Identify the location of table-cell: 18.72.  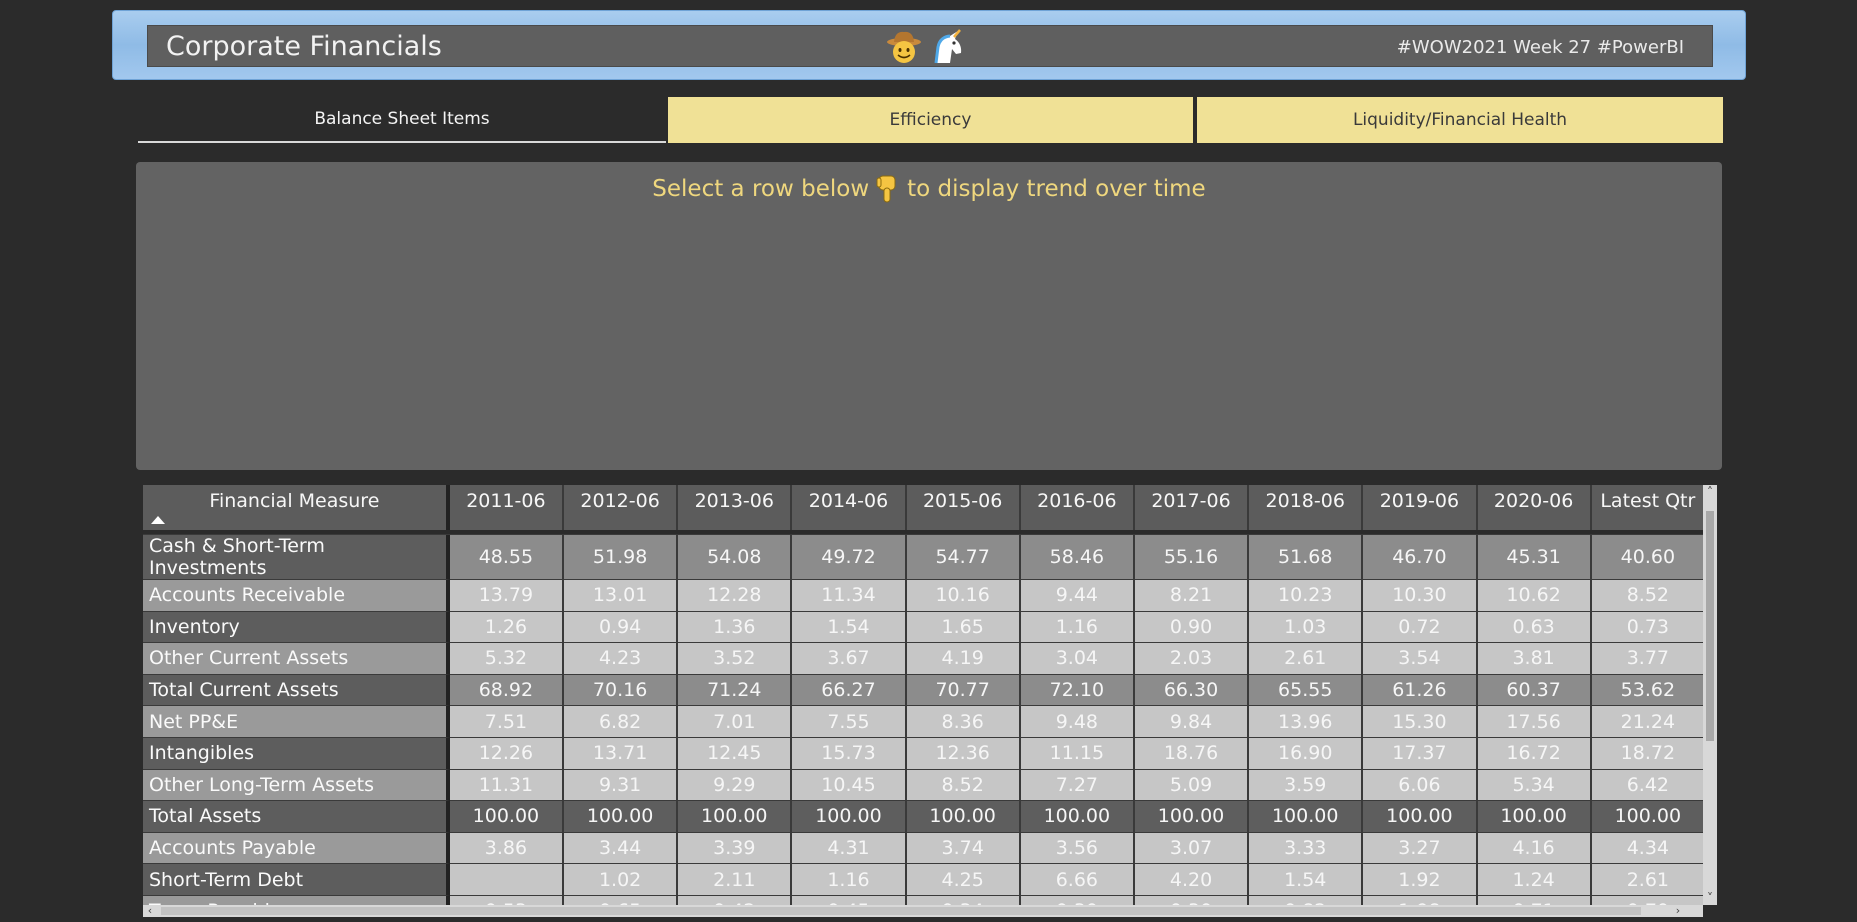
(1648, 753).